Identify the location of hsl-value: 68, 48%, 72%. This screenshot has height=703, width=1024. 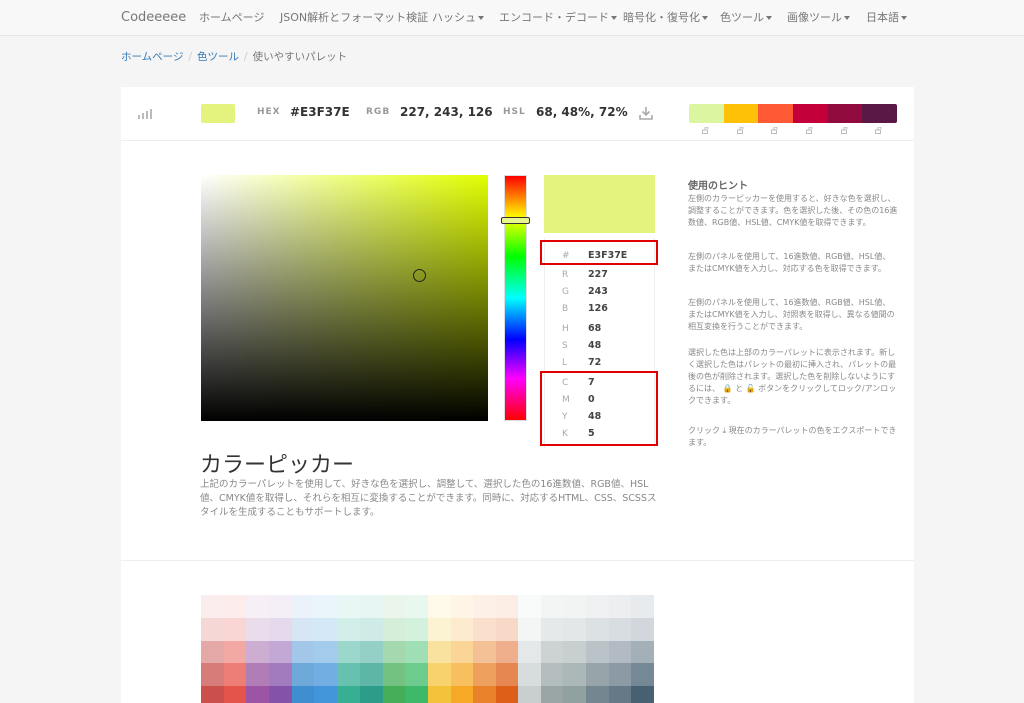
(582, 112).